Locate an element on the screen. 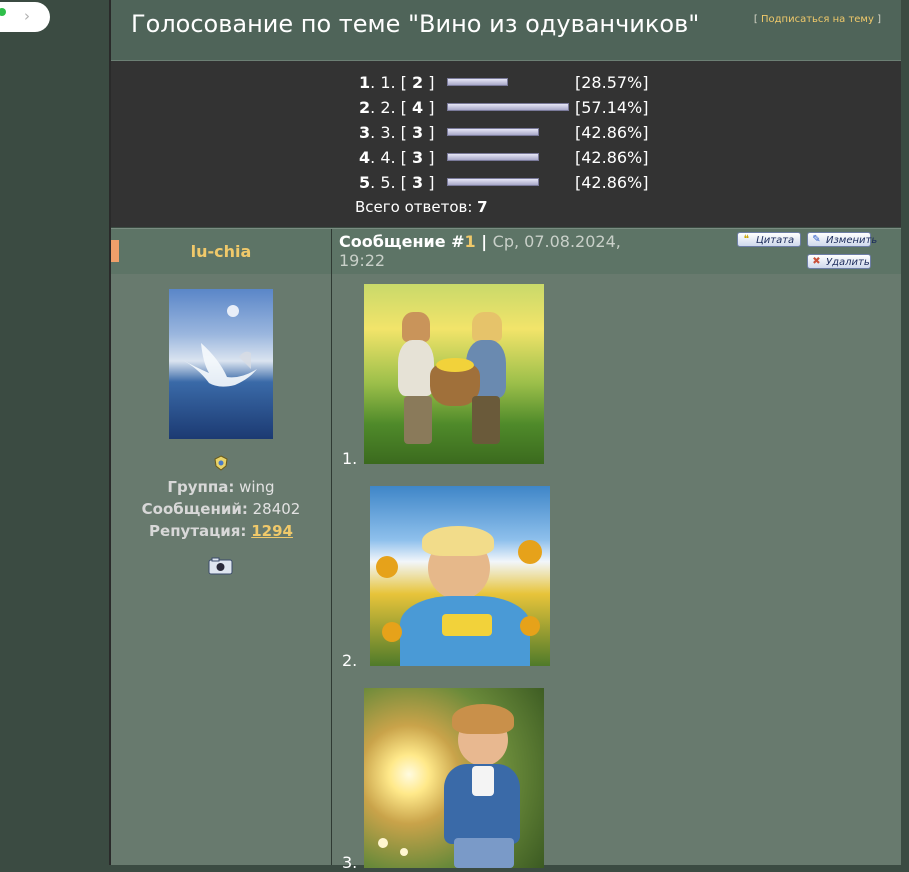 Image resolution: width=909 pixels, height=872 pixels. quote-button-label: Цитата is located at coordinates (775, 240).